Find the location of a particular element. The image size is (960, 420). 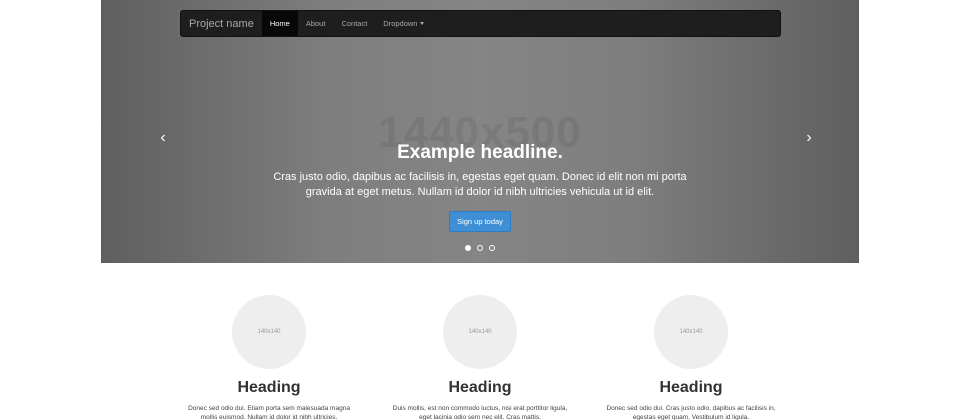

nav-item-home: Home is located at coordinates (279, 23).